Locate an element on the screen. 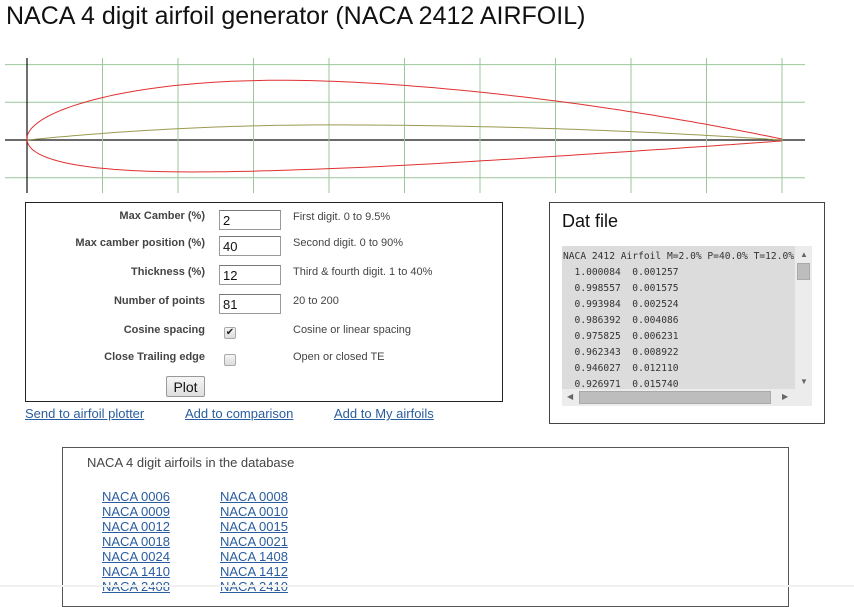 This screenshot has height=607, width=854. scroll-right-arrow-icon: ▶ is located at coordinates (785, 397).